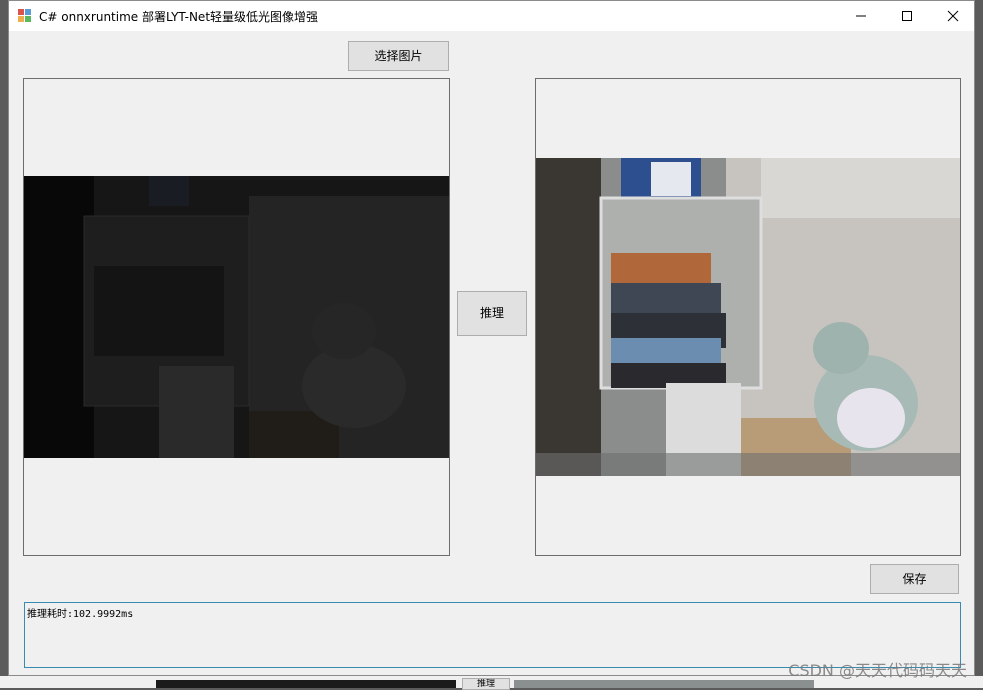  Describe the element at coordinates (486, 684) in the screenshot. I see `background-window-infer-button: 推理` at that location.